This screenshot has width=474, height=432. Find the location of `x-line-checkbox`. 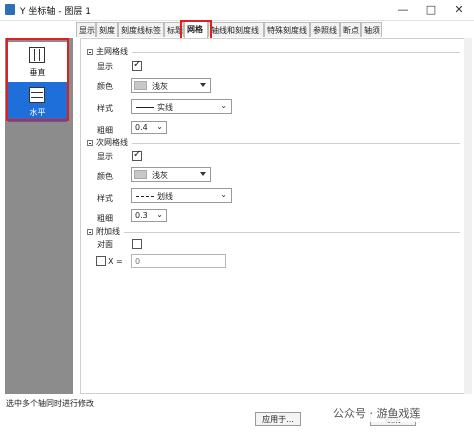

x-line-checkbox is located at coordinates (101, 261).